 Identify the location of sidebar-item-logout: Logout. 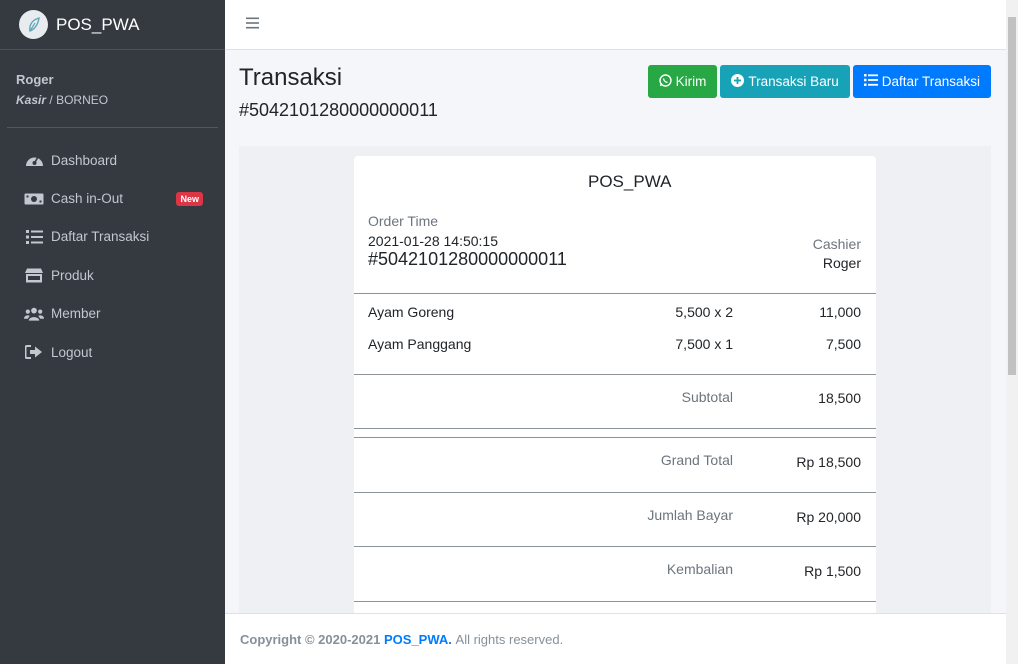
(112, 352).